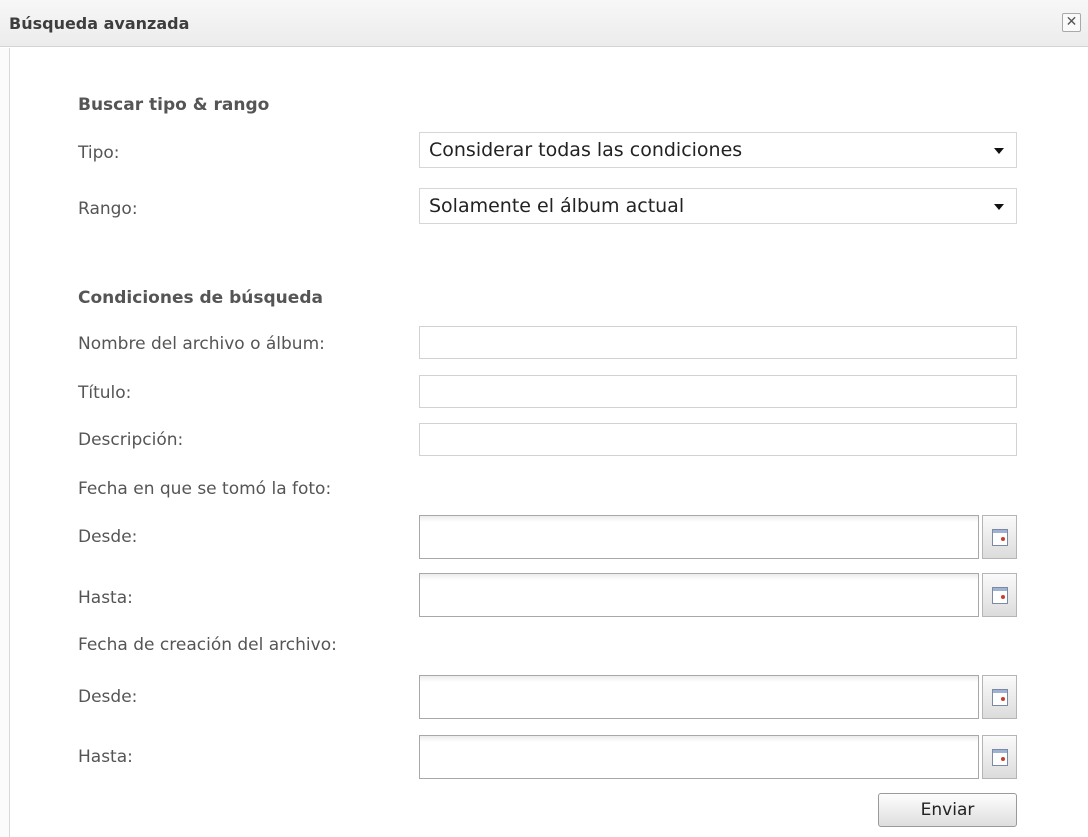 This screenshot has height=837, width=1088. I want to click on range-select: Solamente el álbum actual, so click(718, 206).